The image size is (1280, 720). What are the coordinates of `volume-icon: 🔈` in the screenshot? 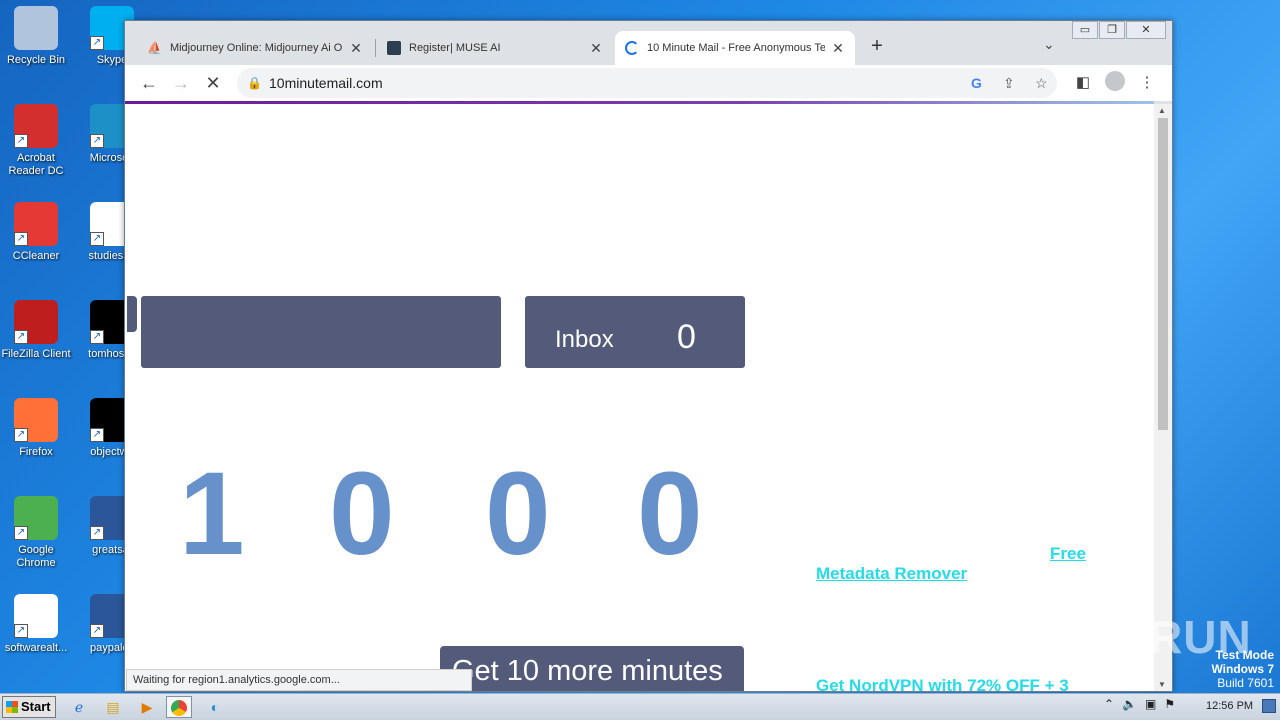 It's located at (1129, 704).